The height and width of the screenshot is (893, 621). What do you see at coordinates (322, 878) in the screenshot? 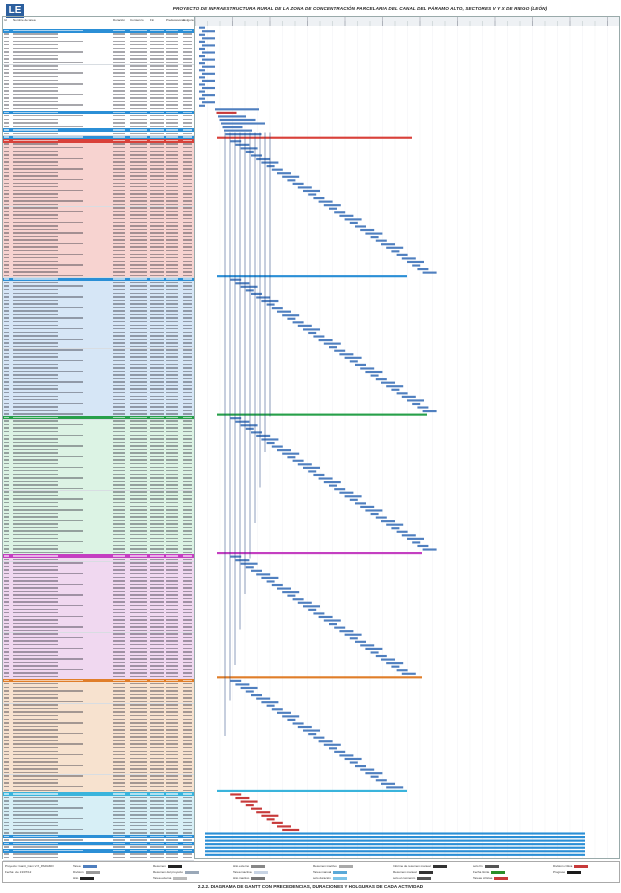
I see `legend-label: solo duración` at bounding box center [322, 878].